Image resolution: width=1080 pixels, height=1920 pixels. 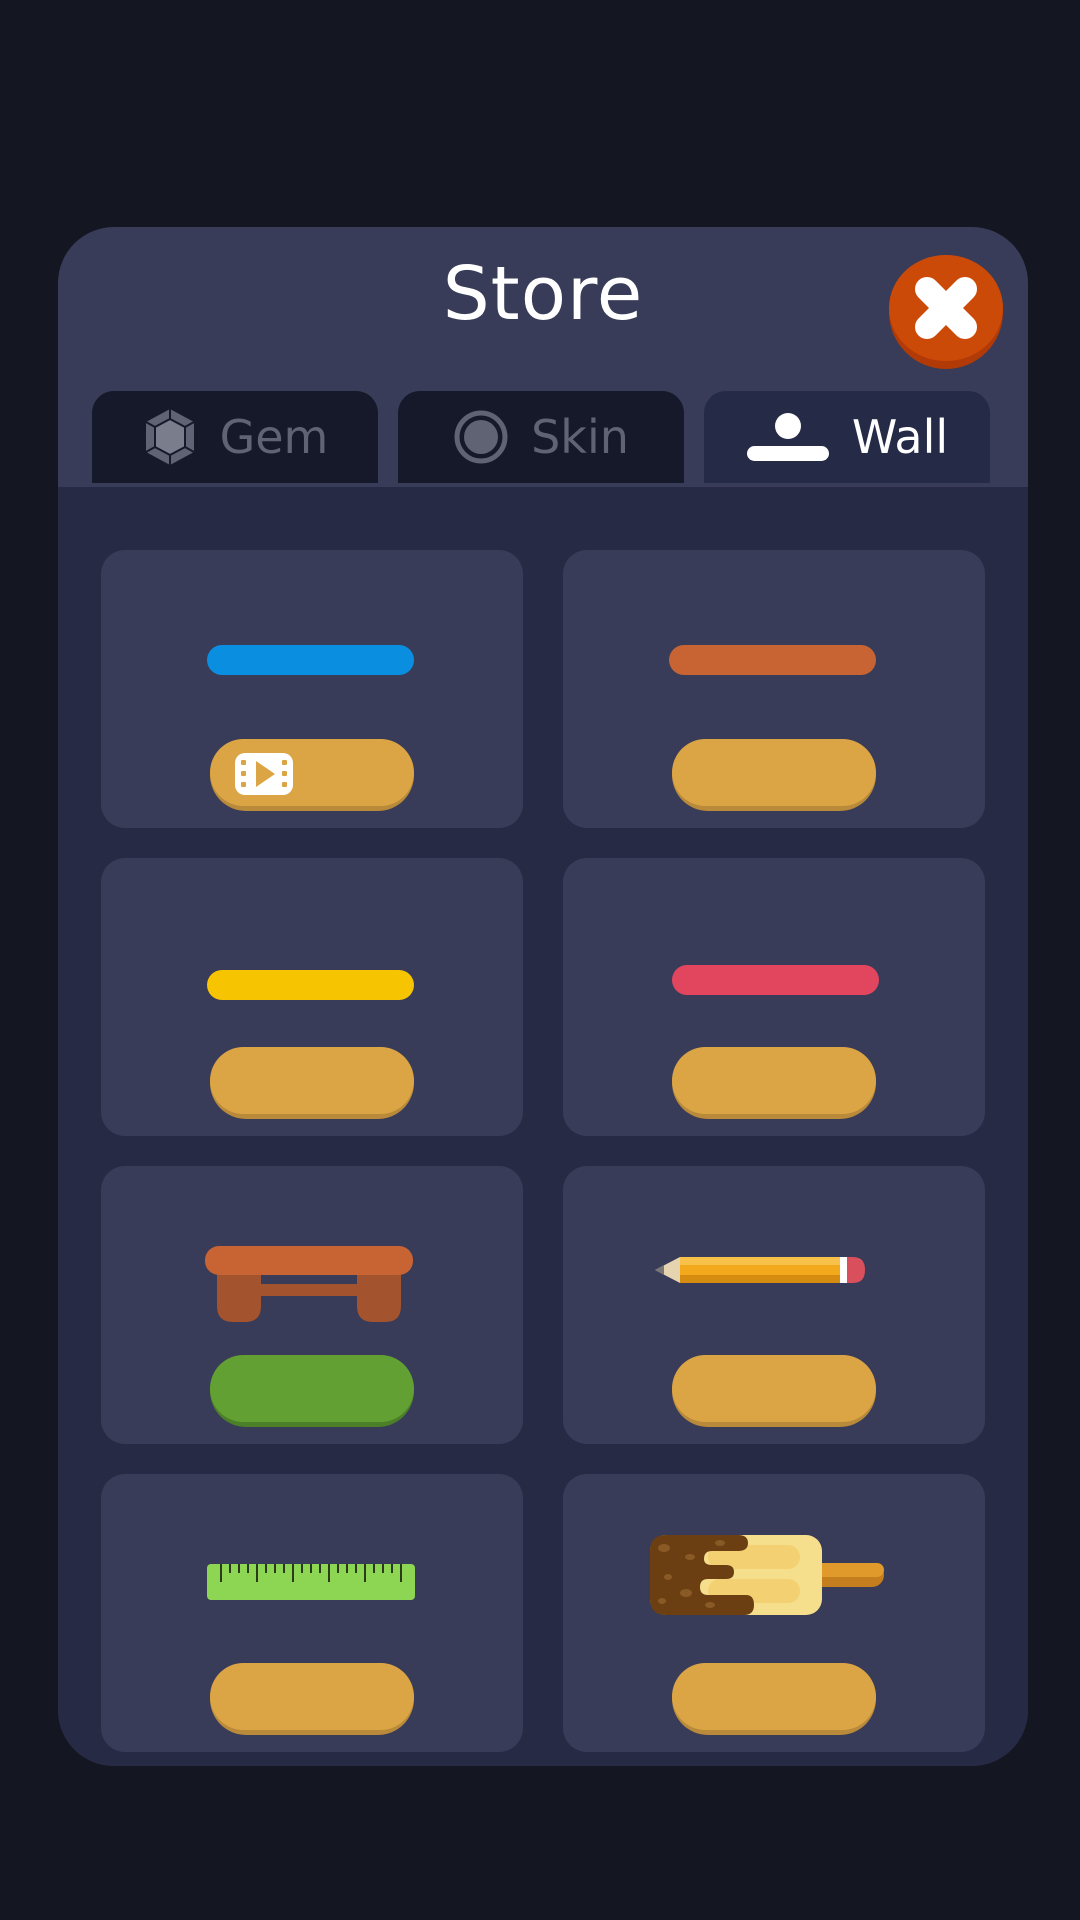 What do you see at coordinates (310, 660) in the screenshot?
I see `blue-wall-preview` at bounding box center [310, 660].